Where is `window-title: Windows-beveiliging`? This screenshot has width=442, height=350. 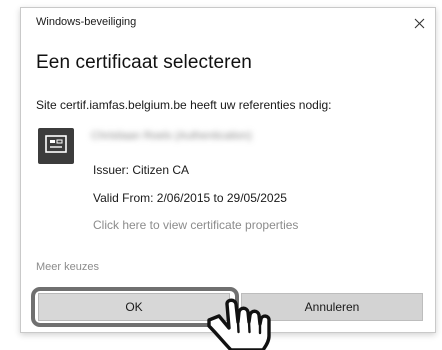 window-title: Windows-beveiliging is located at coordinates (86, 22).